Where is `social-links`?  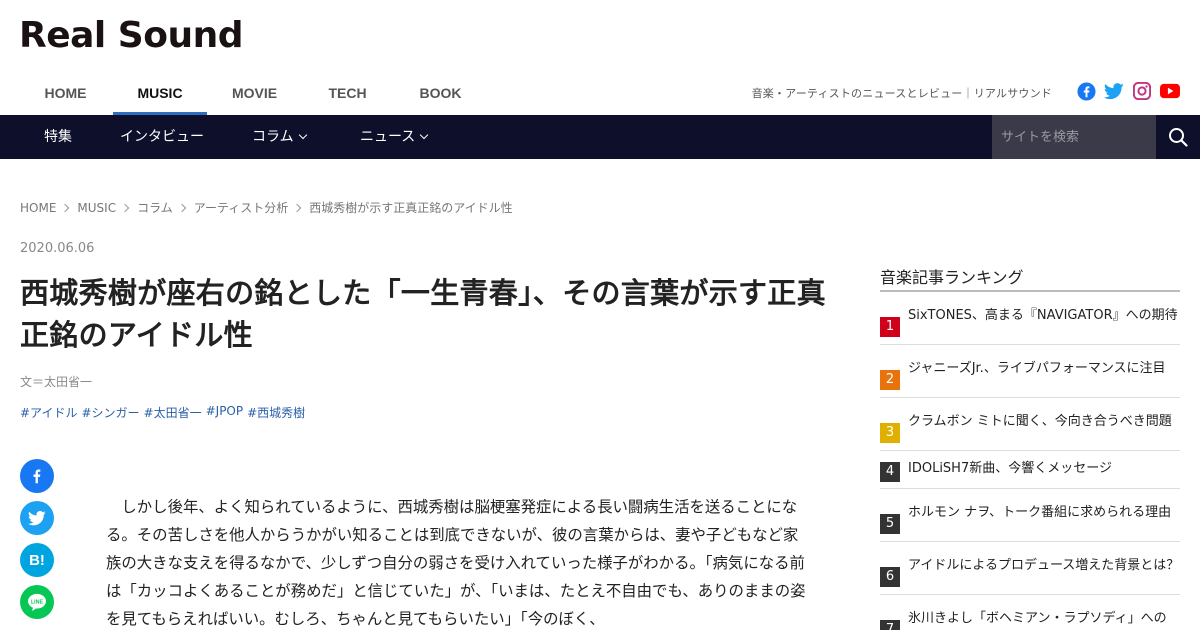
social-links is located at coordinates (1128, 91).